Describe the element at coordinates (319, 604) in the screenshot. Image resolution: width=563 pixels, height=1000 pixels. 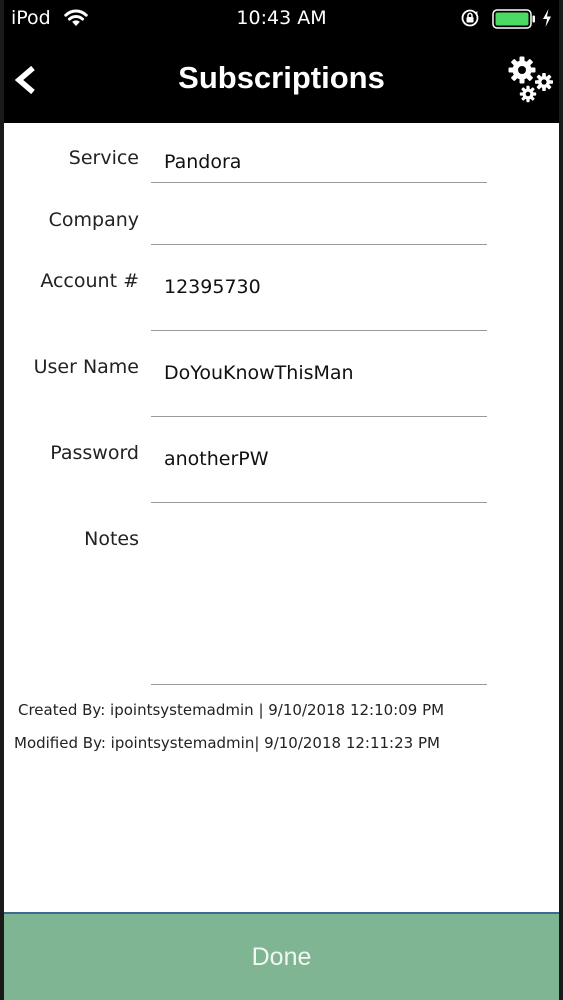
I see `notes-field` at that location.